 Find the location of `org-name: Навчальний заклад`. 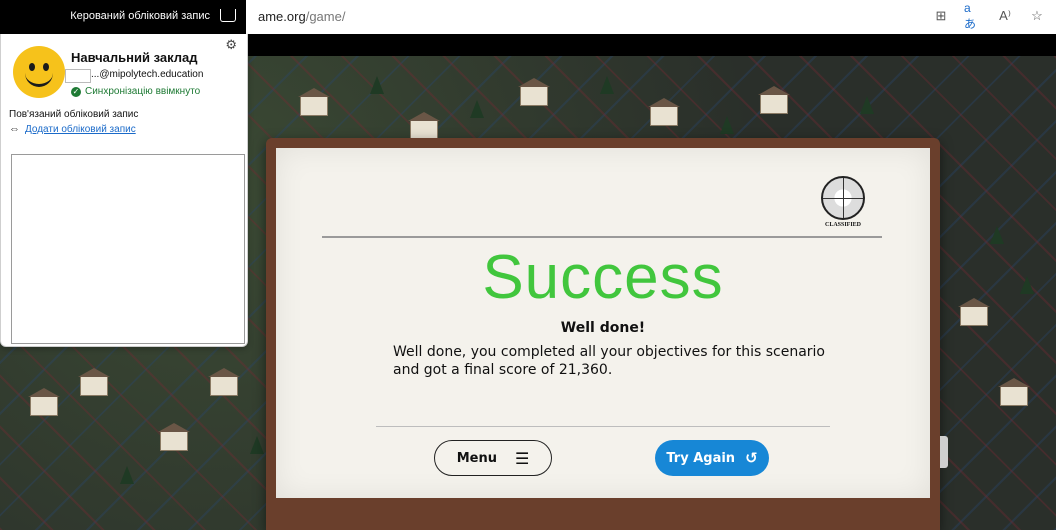

org-name: Навчальний заклад is located at coordinates (134, 57).